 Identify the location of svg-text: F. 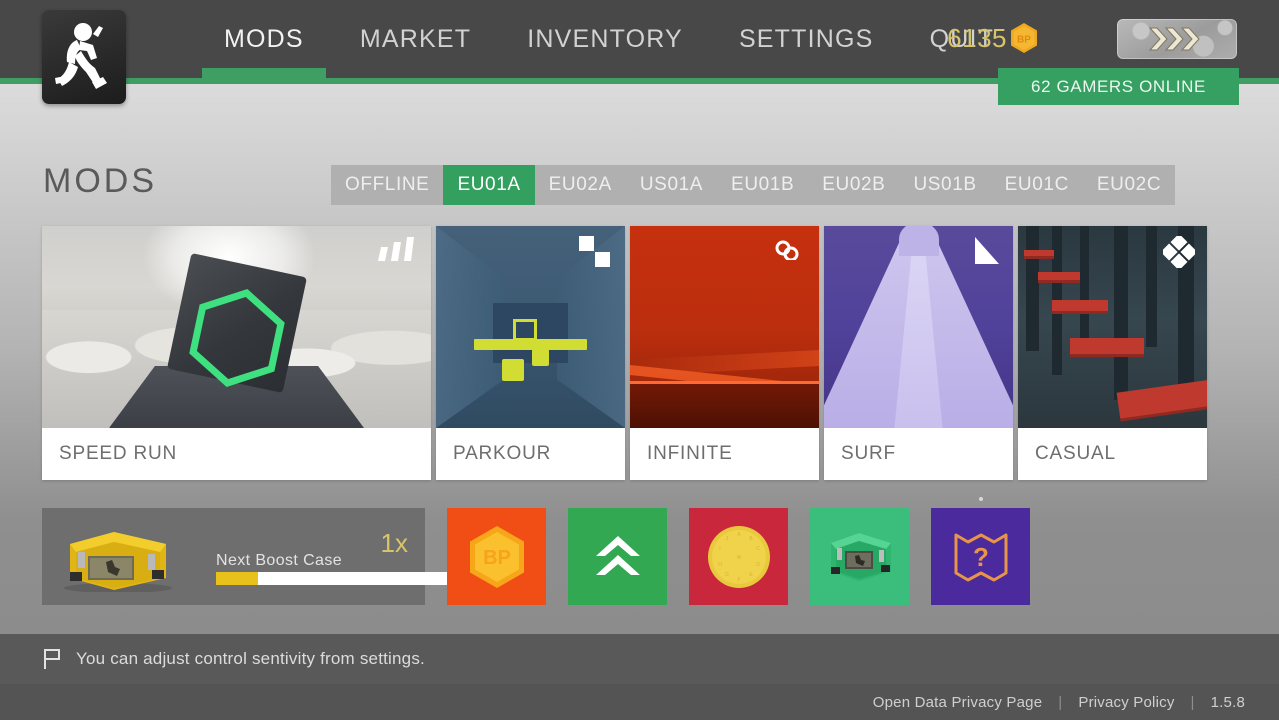
(738, 580).